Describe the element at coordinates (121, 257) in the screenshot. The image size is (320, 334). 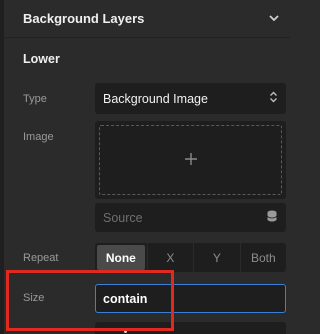
I see `repeat-option-none: None` at that location.